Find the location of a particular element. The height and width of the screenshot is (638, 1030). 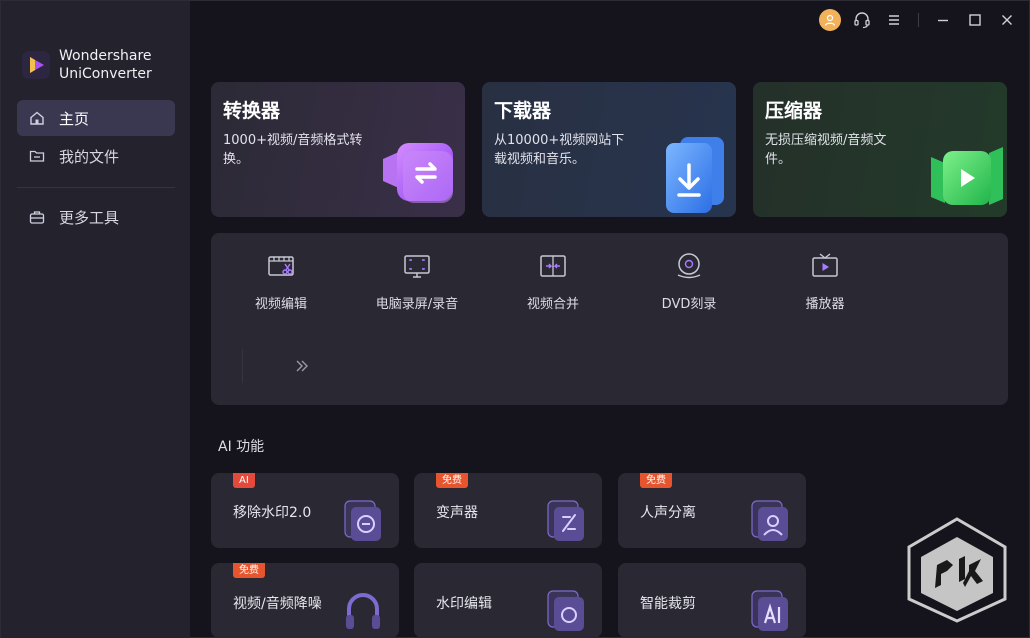

toolbox-icon is located at coordinates (37, 217).